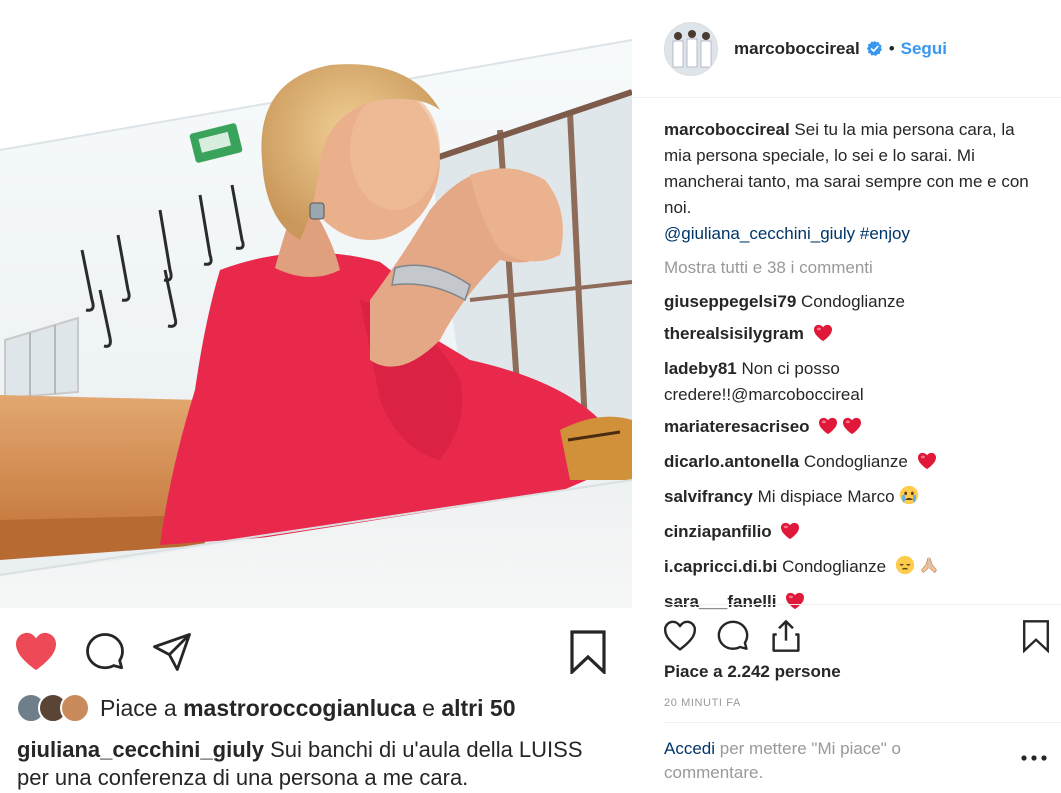  I want to click on post-header: marcoboccireal • Segui, so click(846, 49).